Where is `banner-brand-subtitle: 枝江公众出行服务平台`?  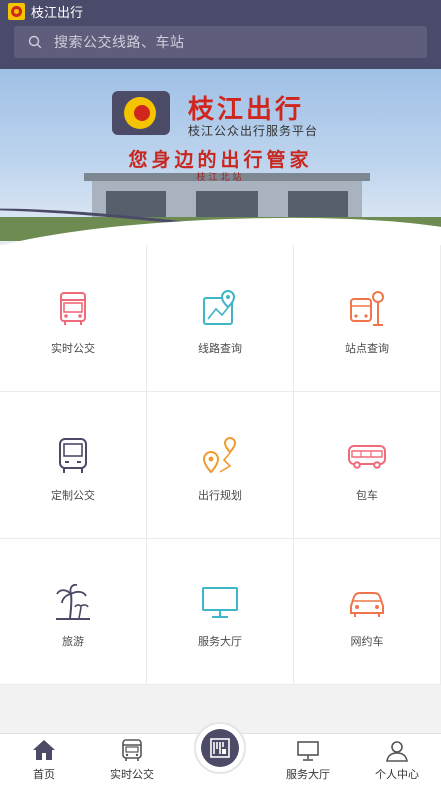
banner-brand-subtitle: 枝江公众出行服务平台 is located at coordinates (253, 131).